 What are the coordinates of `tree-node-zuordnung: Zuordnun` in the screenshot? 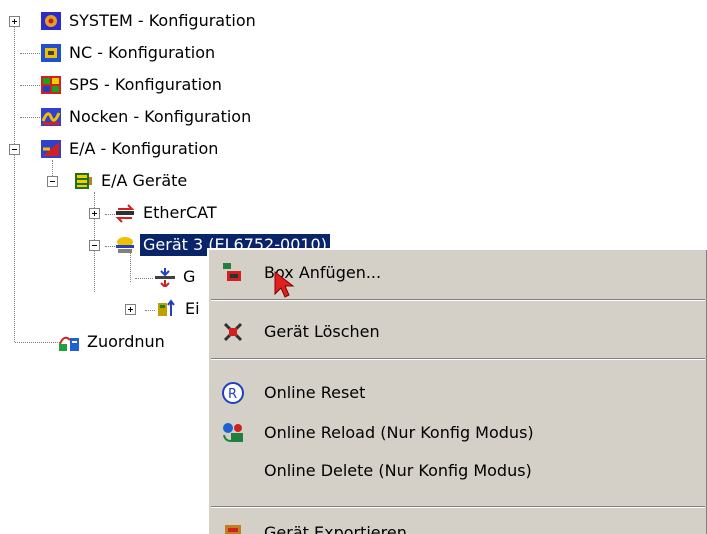 It's located at (113, 342).